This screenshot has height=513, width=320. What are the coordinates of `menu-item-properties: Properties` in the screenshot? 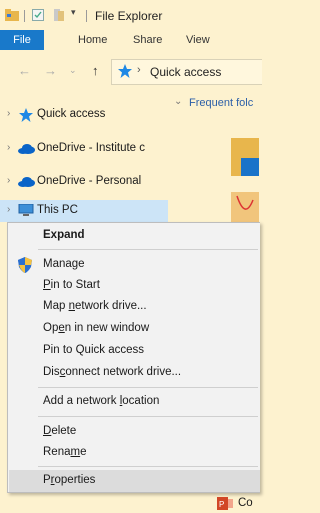 It's located at (134, 481).